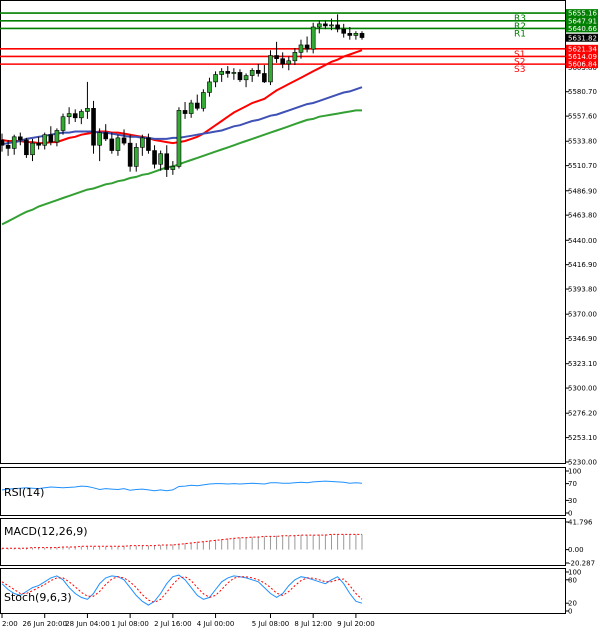  What do you see at coordinates (582, 216) in the screenshot?
I see `price-tick-label: 5463.80` at bounding box center [582, 216].